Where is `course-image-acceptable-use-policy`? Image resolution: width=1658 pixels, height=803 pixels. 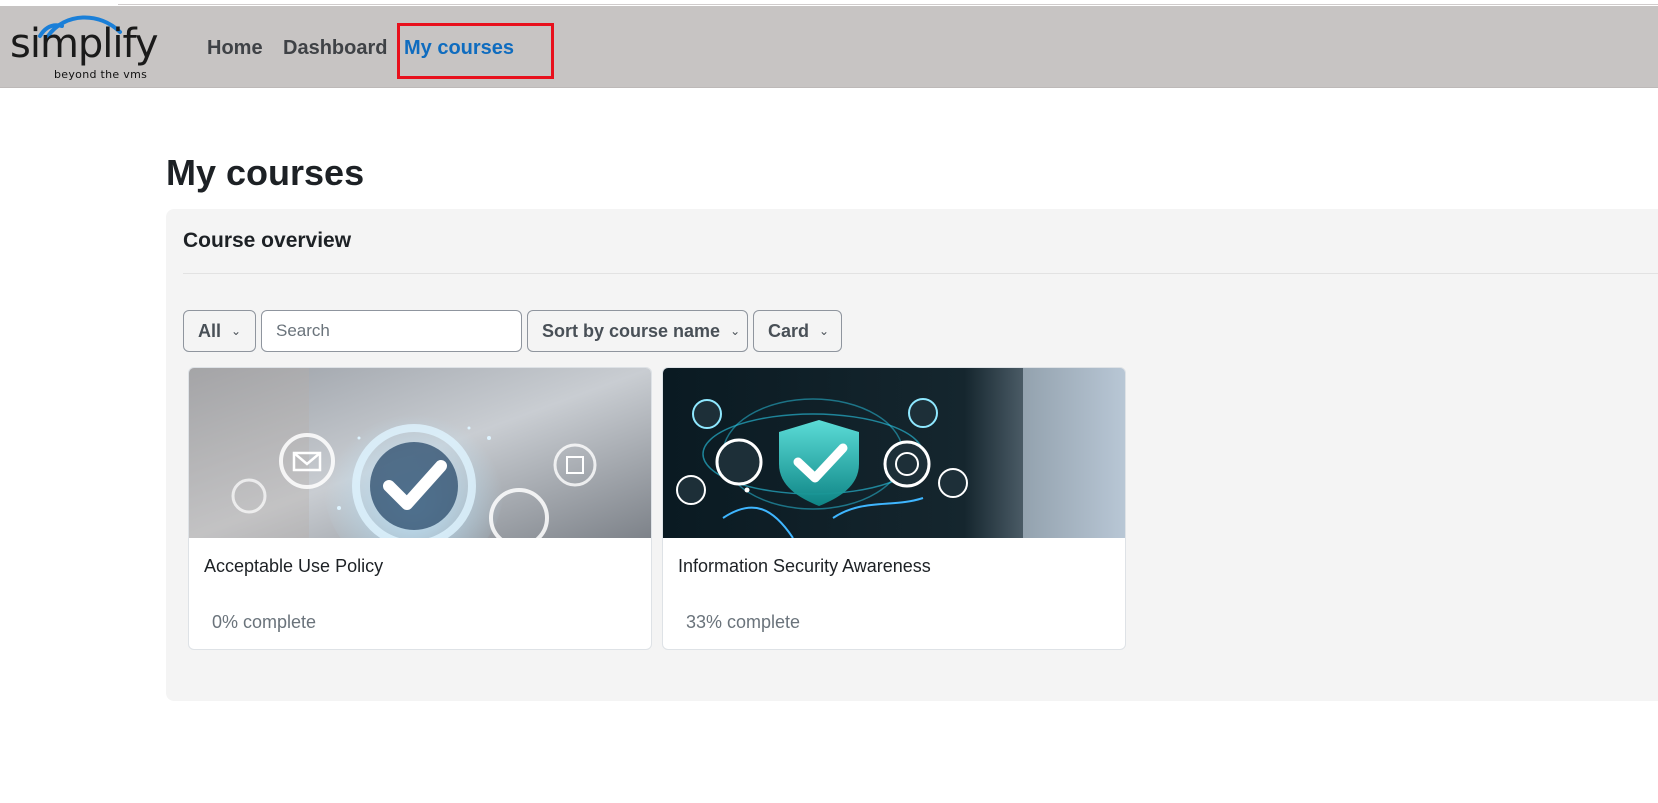
course-image-acceptable-use-policy is located at coordinates (420, 453).